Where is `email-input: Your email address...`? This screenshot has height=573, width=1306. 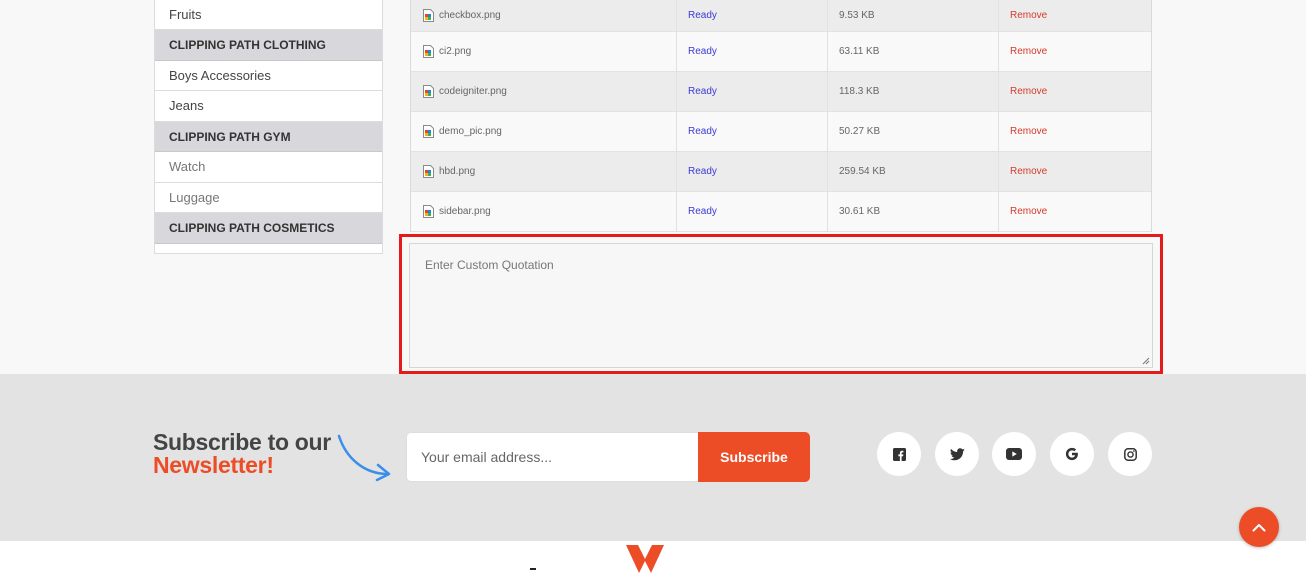 email-input: Your email address... is located at coordinates (552, 457).